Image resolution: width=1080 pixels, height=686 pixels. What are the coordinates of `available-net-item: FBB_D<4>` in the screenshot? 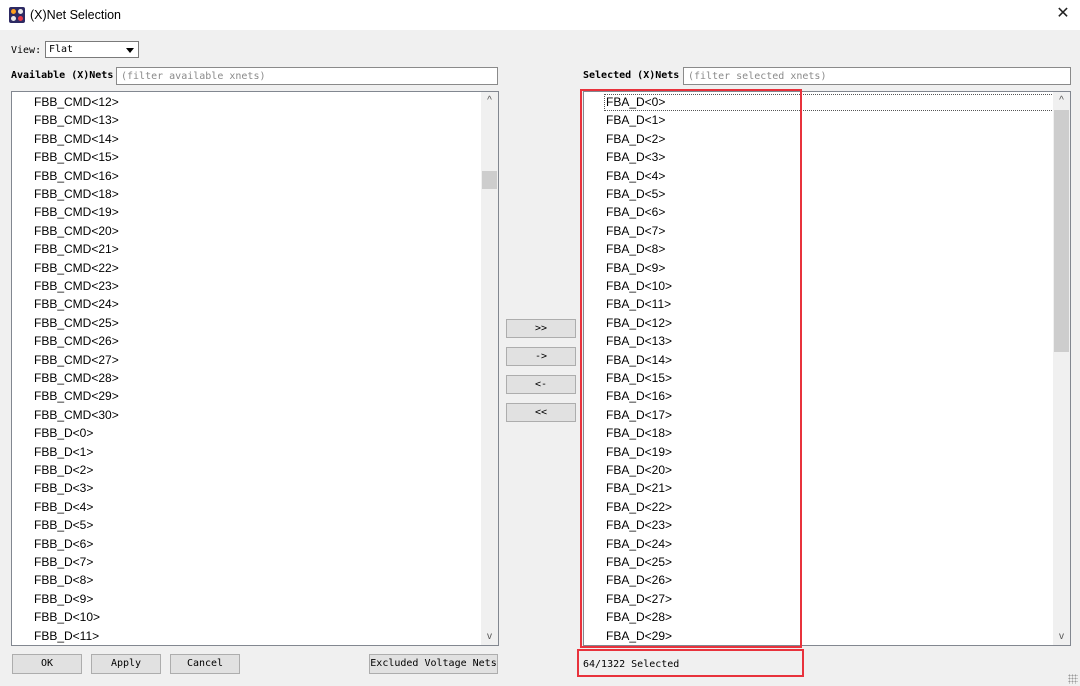 It's located at (63, 507).